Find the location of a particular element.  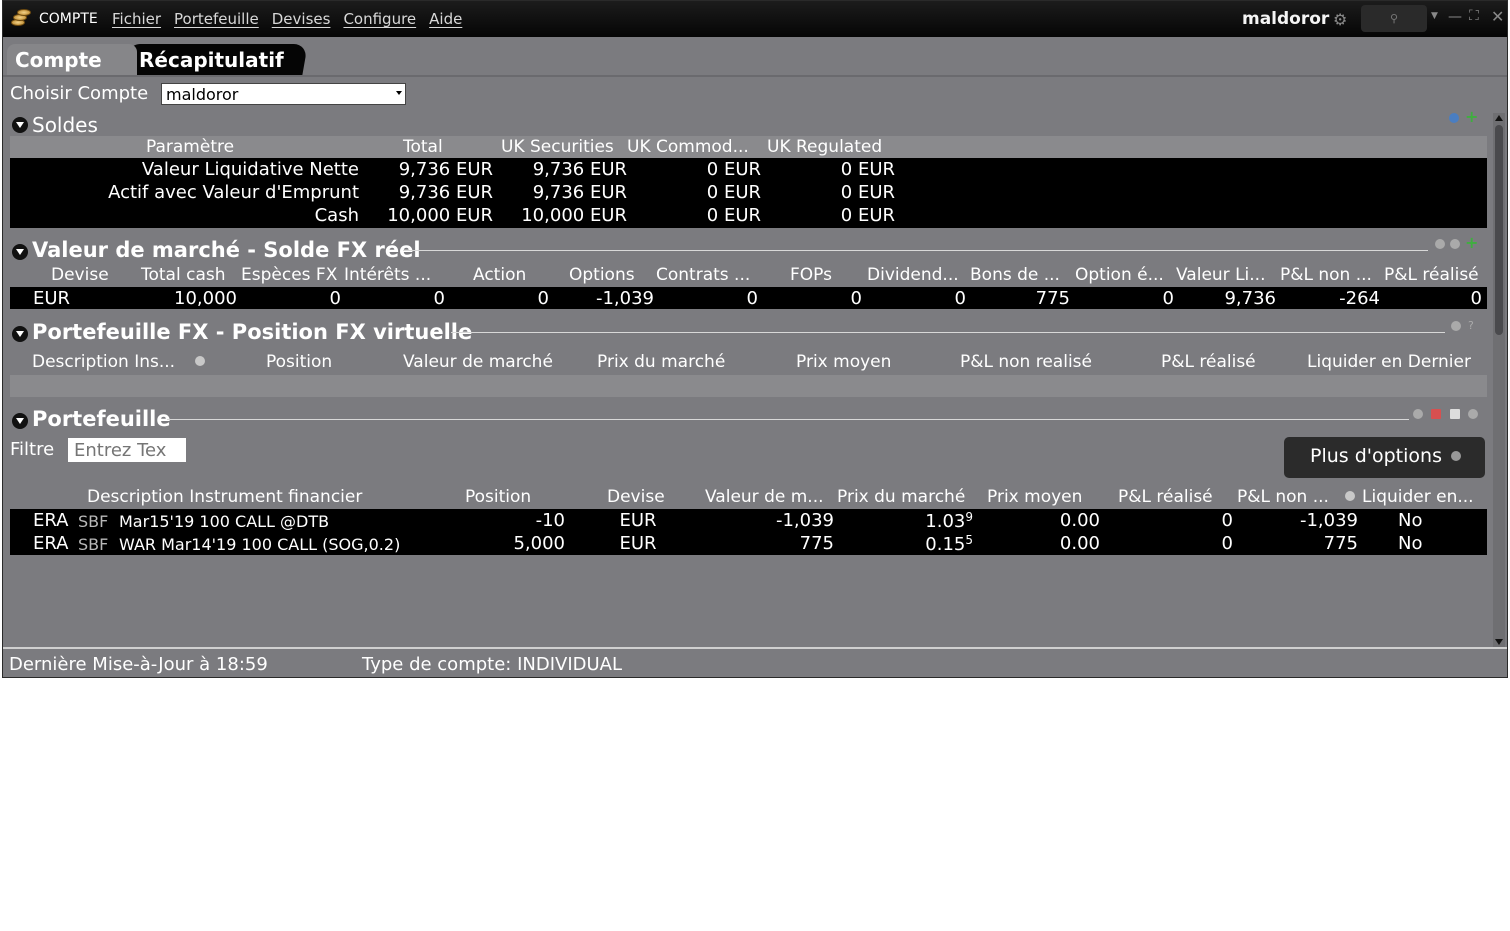

cell-action: 0 is located at coordinates (543, 298).